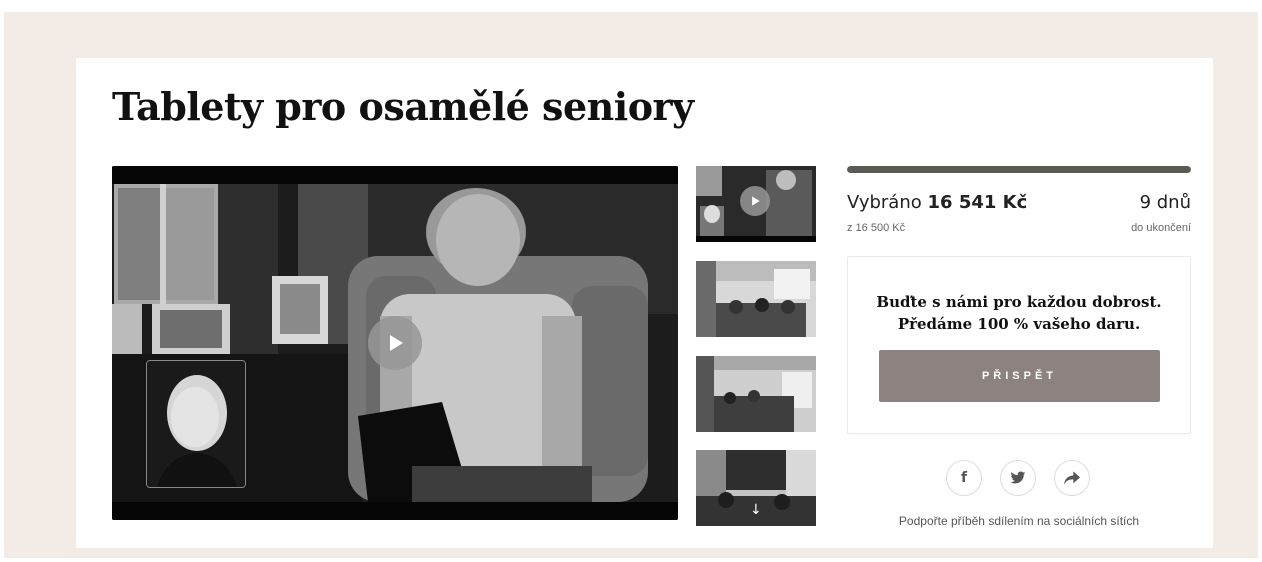 The image size is (1262, 562). What do you see at coordinates (403, 106) in the screenshot?
I see `page-title: Tablety pro osamělé seniory` at bounding box center [403, 106].